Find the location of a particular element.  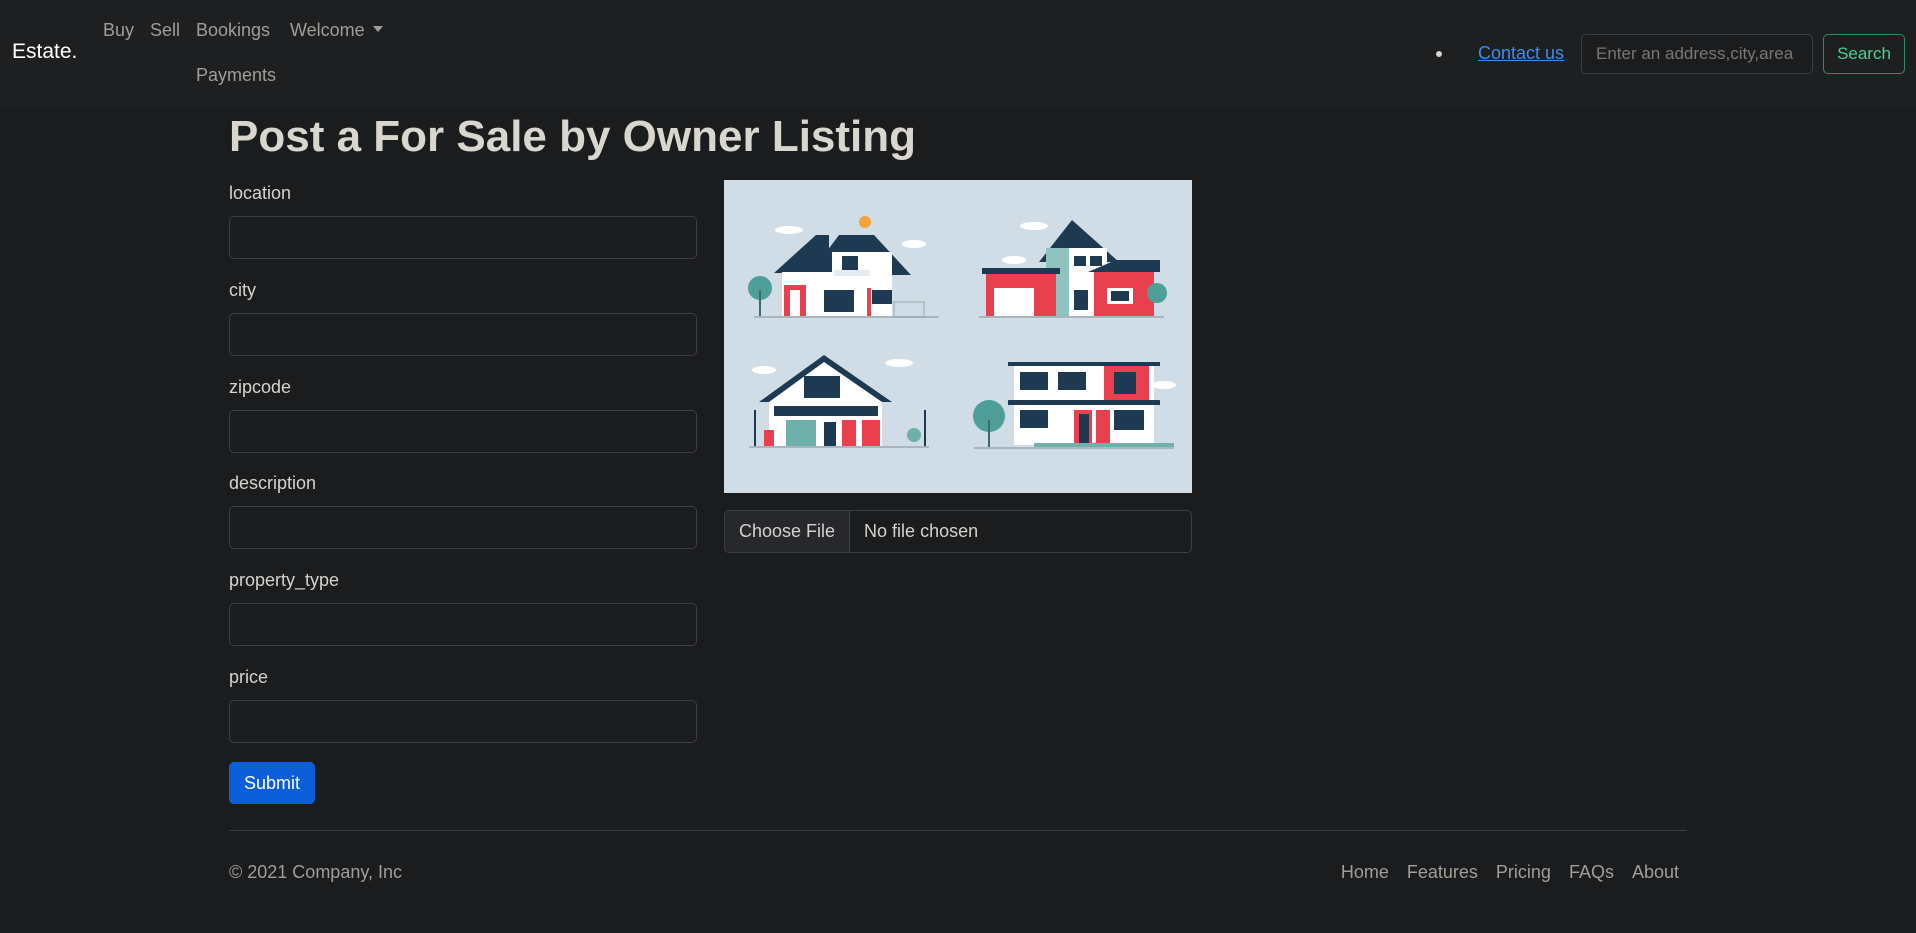

price-label: price is located at coordinates (249, 677).